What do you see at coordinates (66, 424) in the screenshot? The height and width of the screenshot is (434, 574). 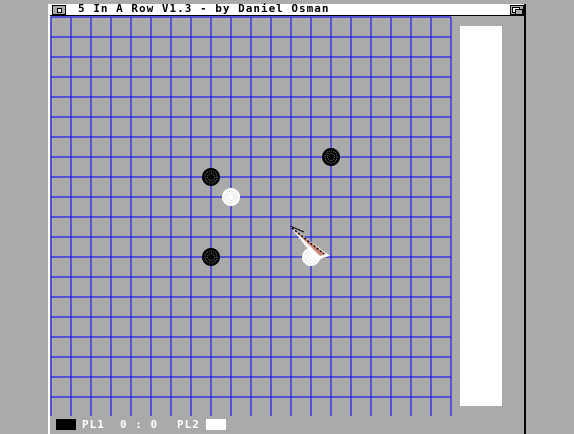 I see `player1-color-swatch` at bounding box center [66, 424].